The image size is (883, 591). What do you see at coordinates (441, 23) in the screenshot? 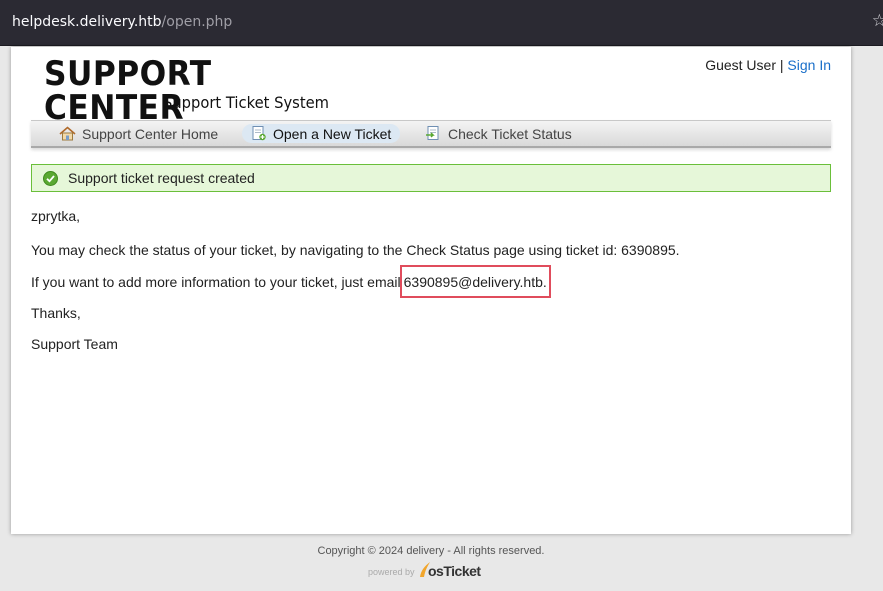
I see `browser-toolbar: helpdesk.delivery.htb/open.php ☆` at bounding box center [441, 23].